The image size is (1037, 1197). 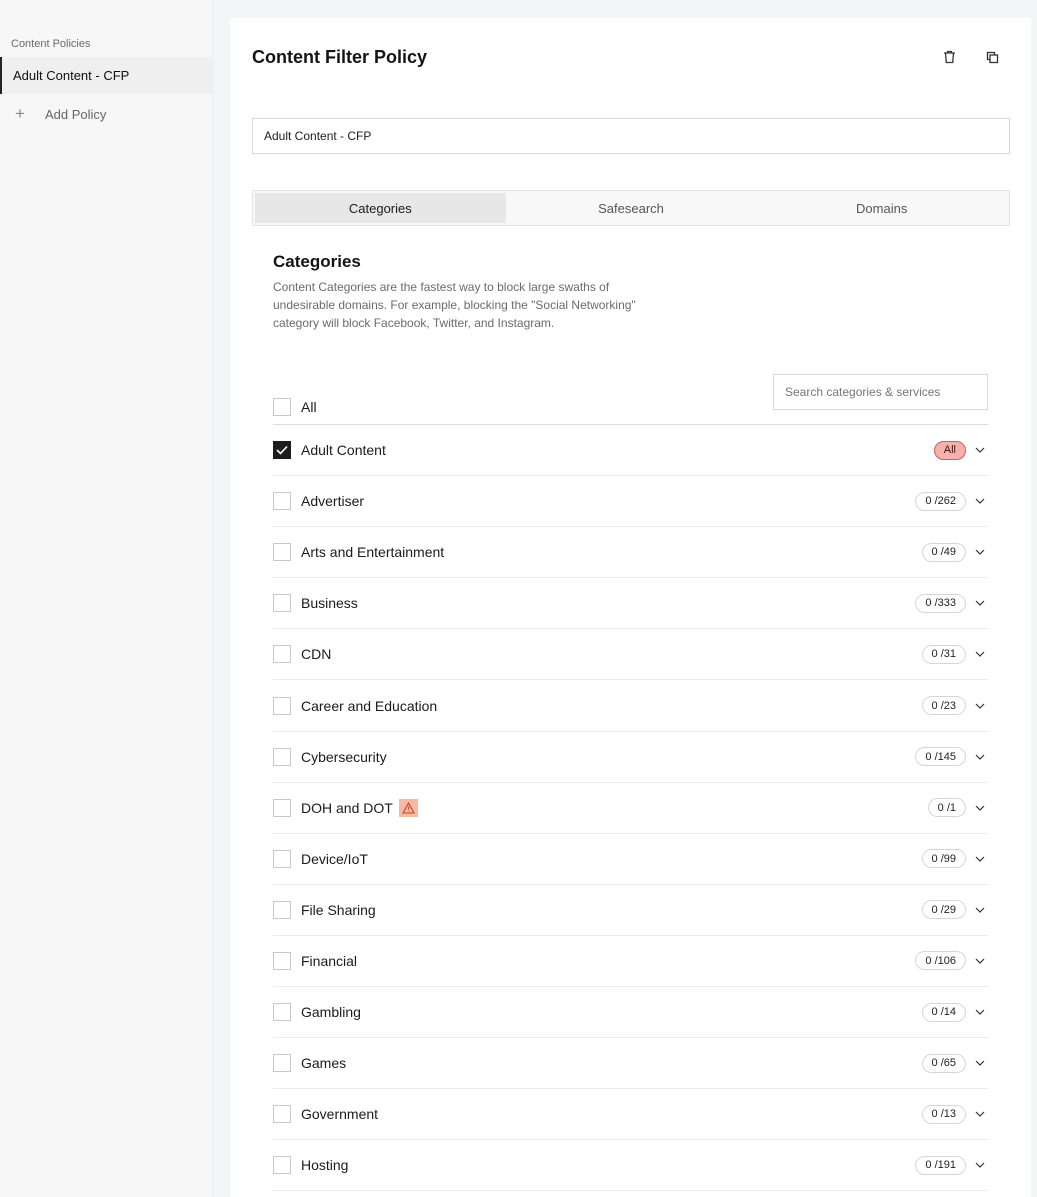 What do you see at coordinates (340, 1114) in the screenshot?
I see `category-label: Government` at bounding box center [340, 1114].